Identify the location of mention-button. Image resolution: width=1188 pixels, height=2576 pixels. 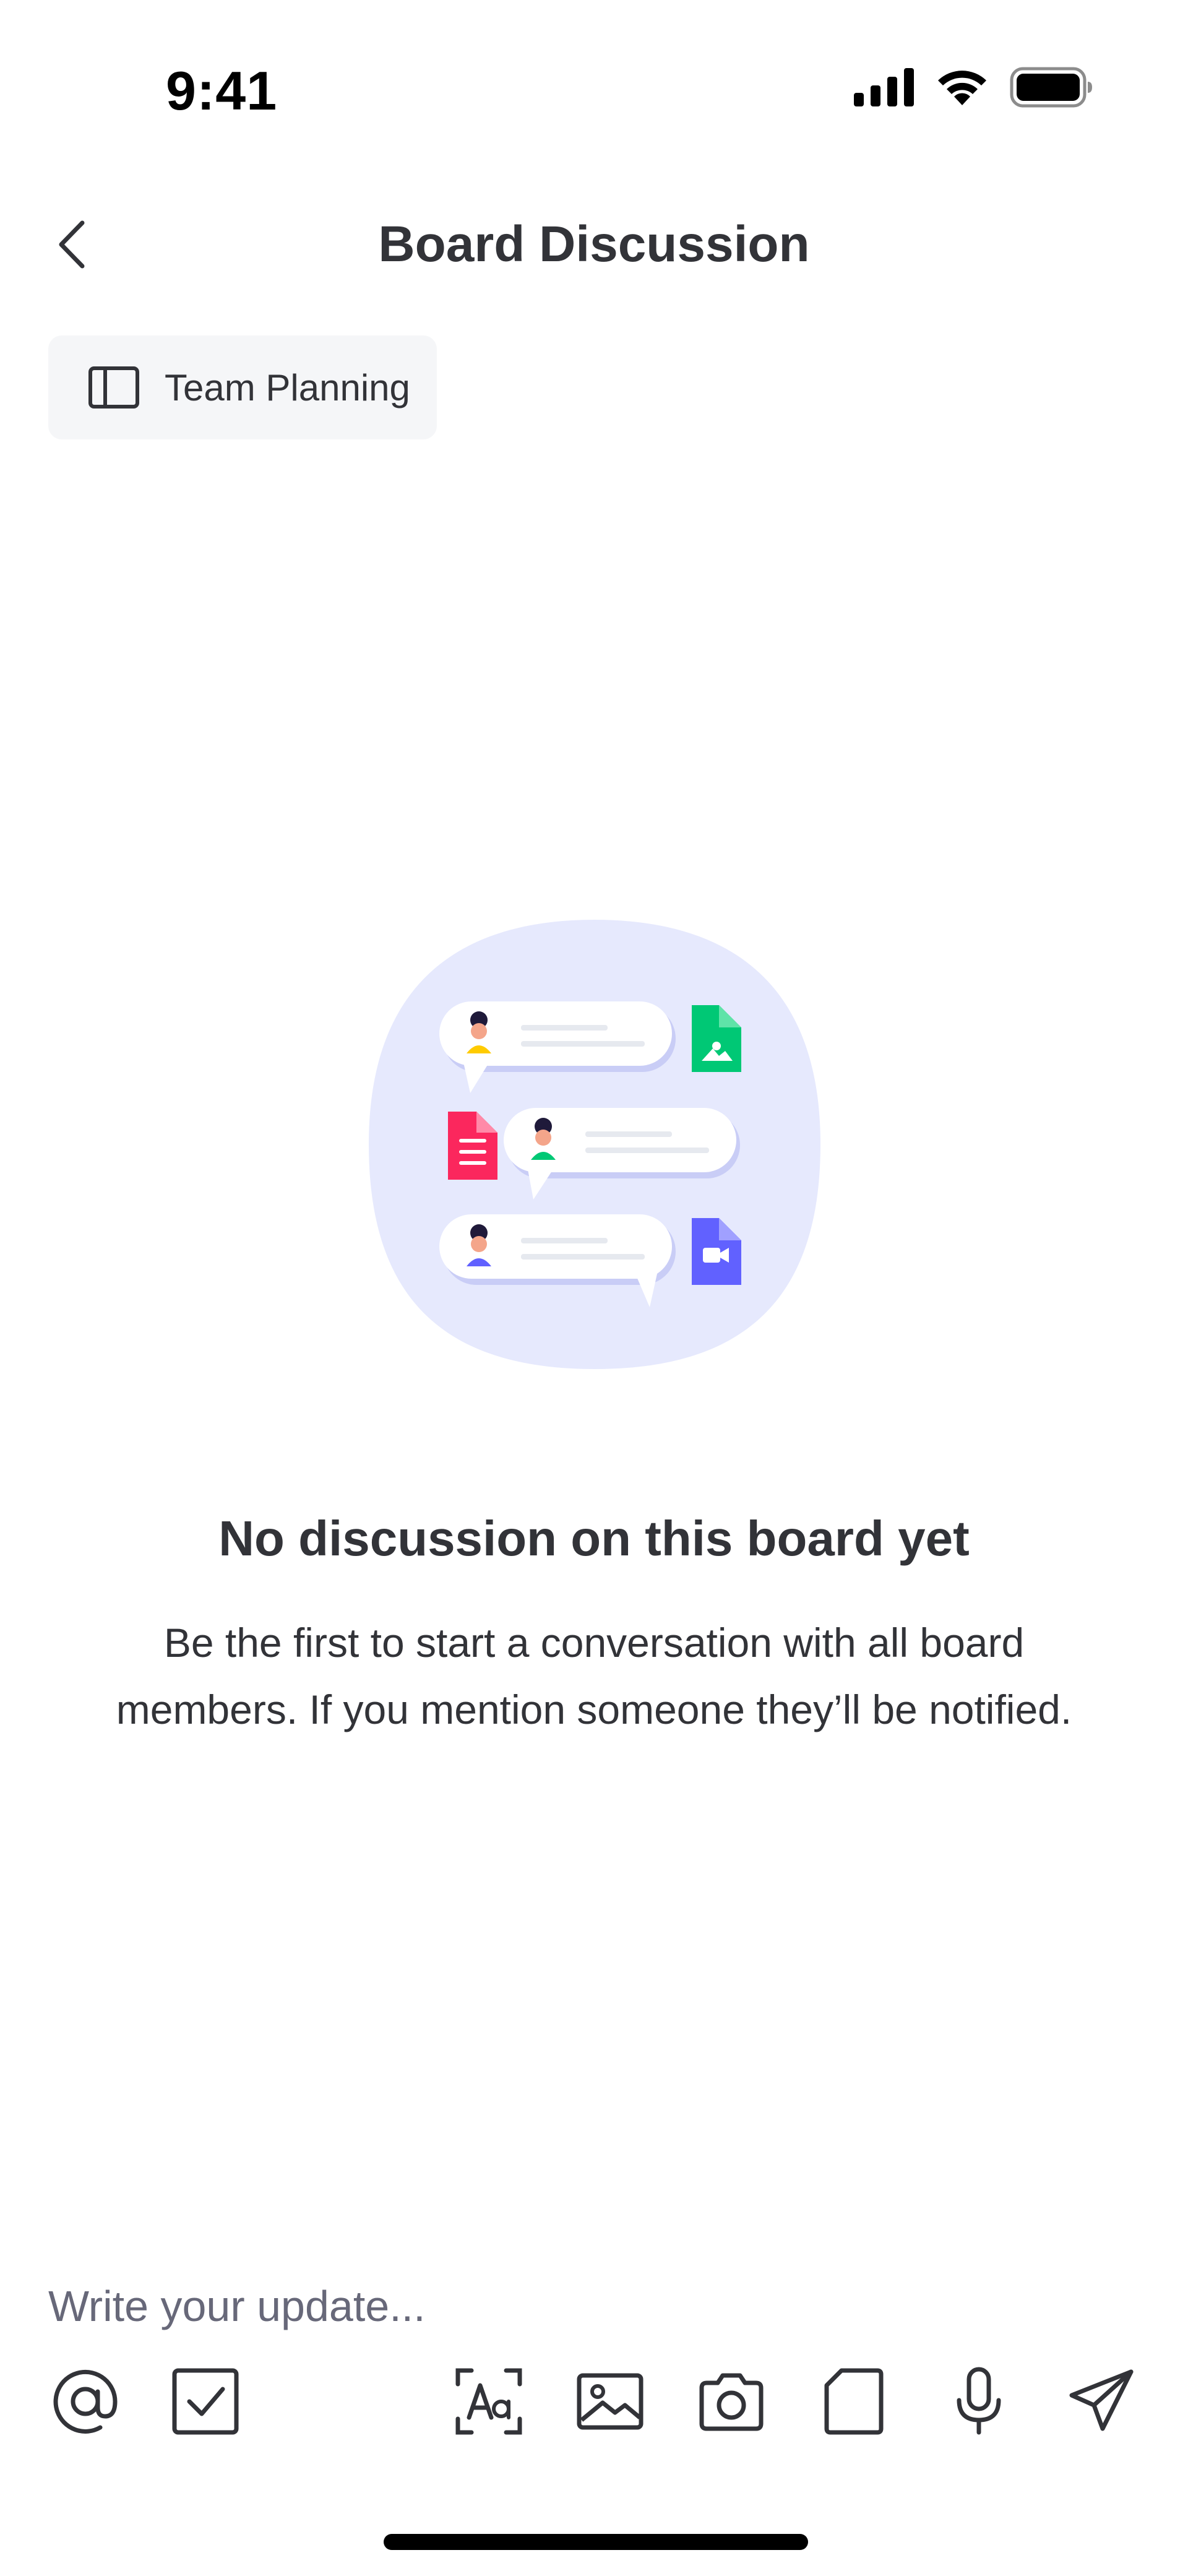
(85, 2401).